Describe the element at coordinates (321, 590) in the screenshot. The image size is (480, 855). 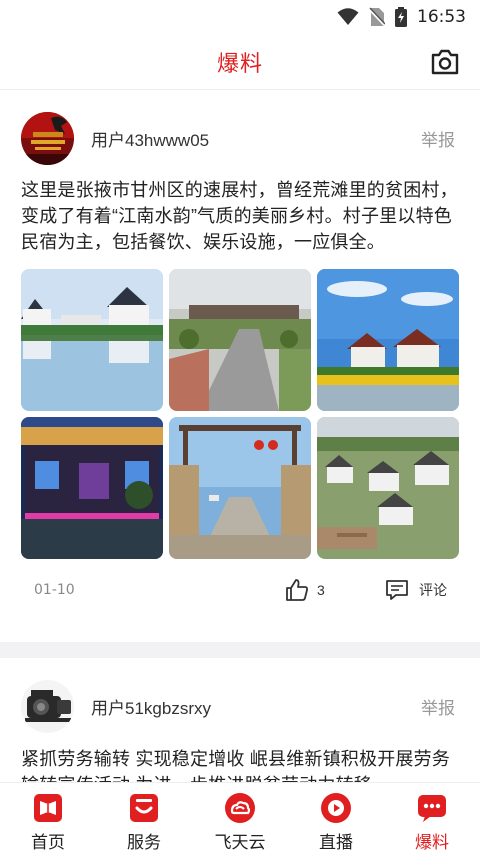
I see `like-count: 3` at that location.